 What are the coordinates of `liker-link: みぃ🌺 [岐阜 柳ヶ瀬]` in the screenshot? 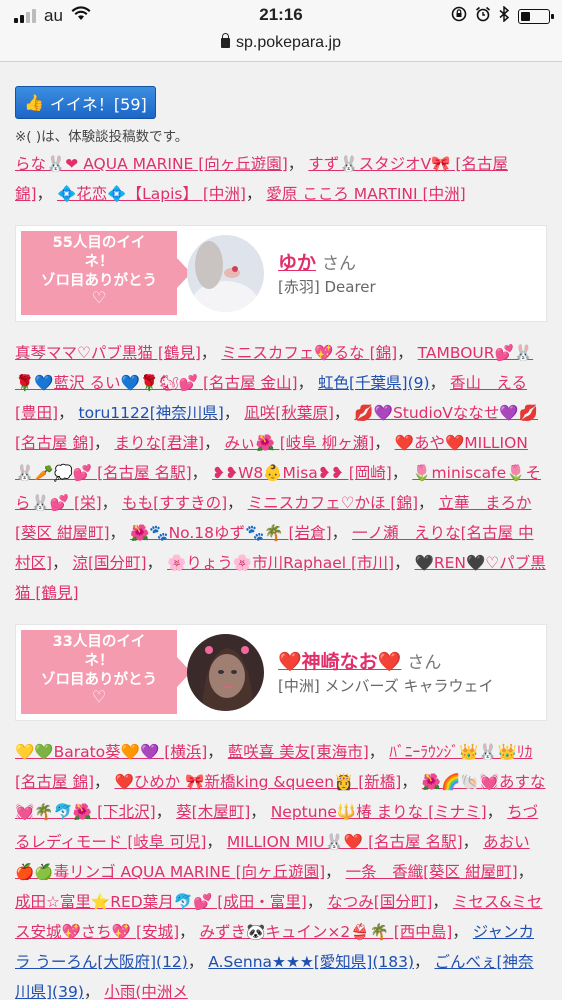 It's located at (300, 443).